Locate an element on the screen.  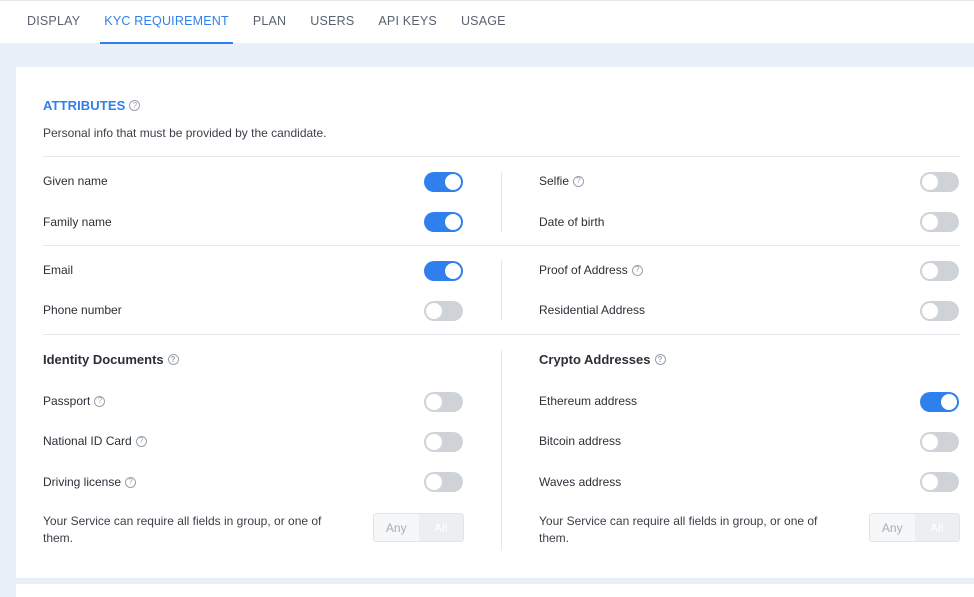
family-name-toggle is located at coordinates (443, 222).